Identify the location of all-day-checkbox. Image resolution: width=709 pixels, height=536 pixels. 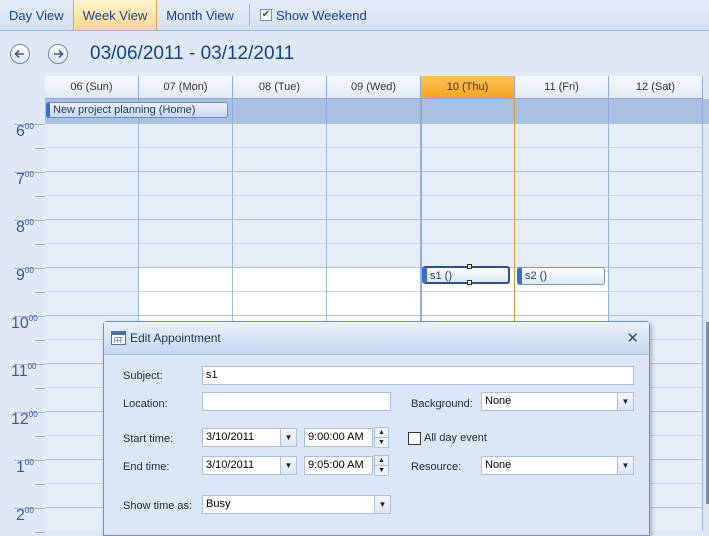
(414, 438).